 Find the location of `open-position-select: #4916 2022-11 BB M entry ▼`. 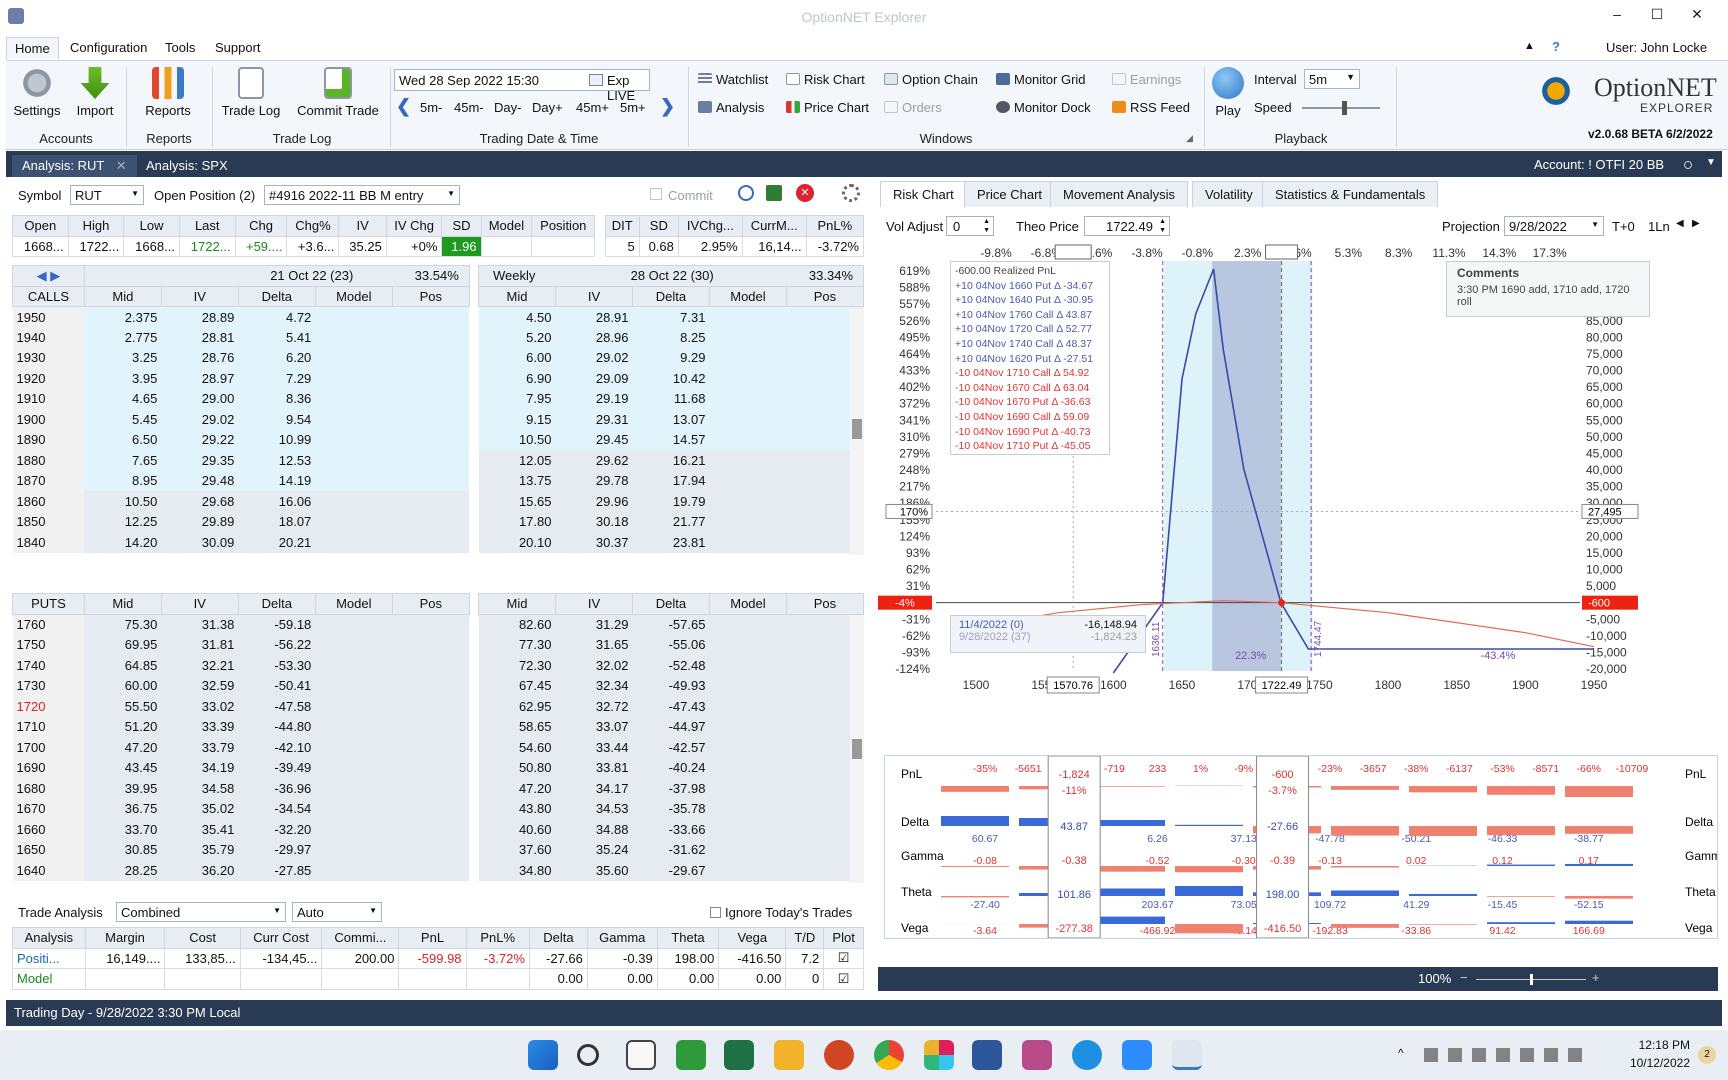

open-position-select: #4916 2022-11 BB M entry ▼ is located at coordinates (362, 195).